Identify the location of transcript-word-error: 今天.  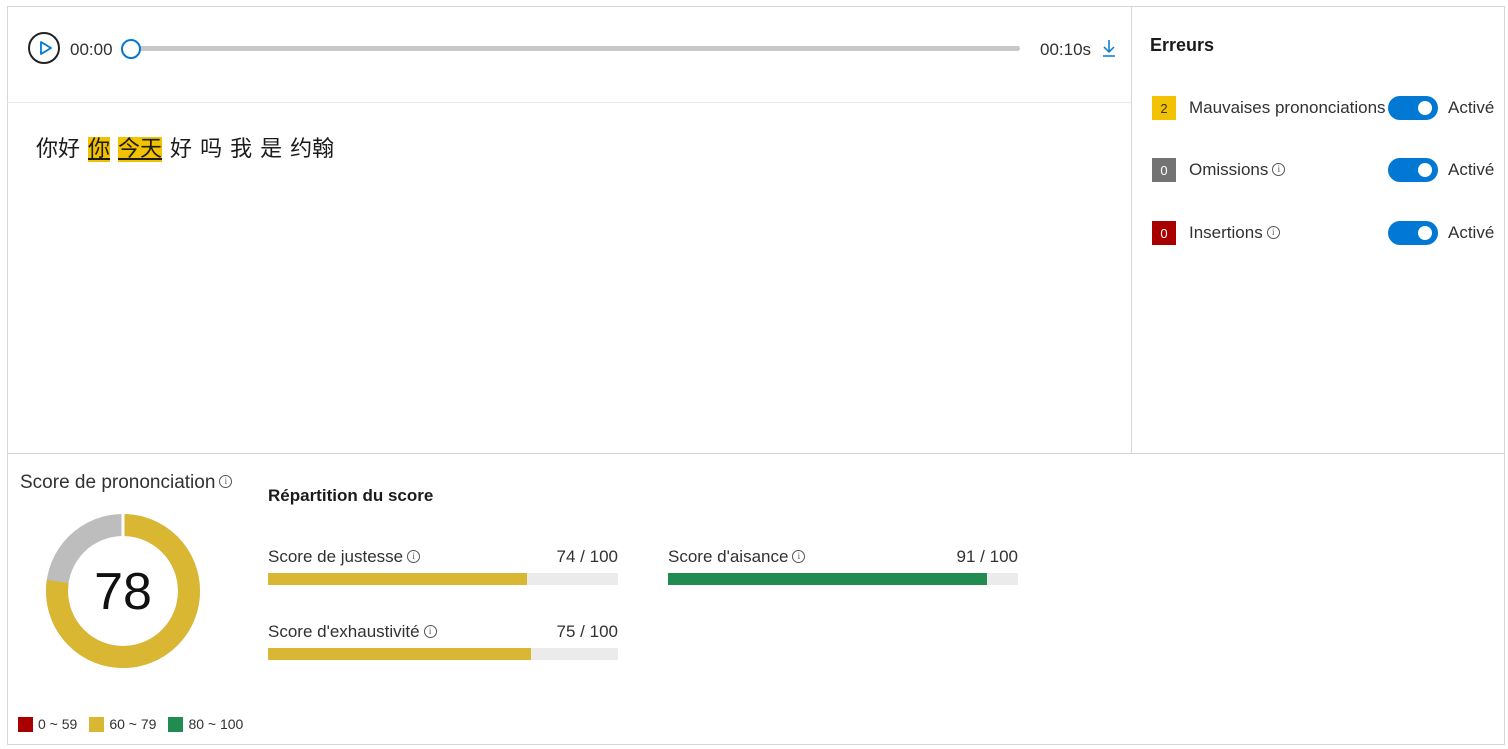
(140, 149).